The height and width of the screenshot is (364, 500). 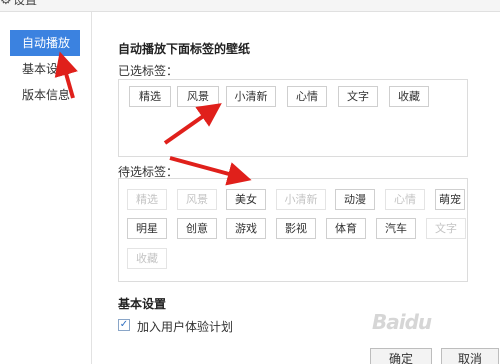 What do you see at coordinates (301, 199) in the screenshot?
I see `candidate-tag: 小清新` at bounding box center [301, 199].